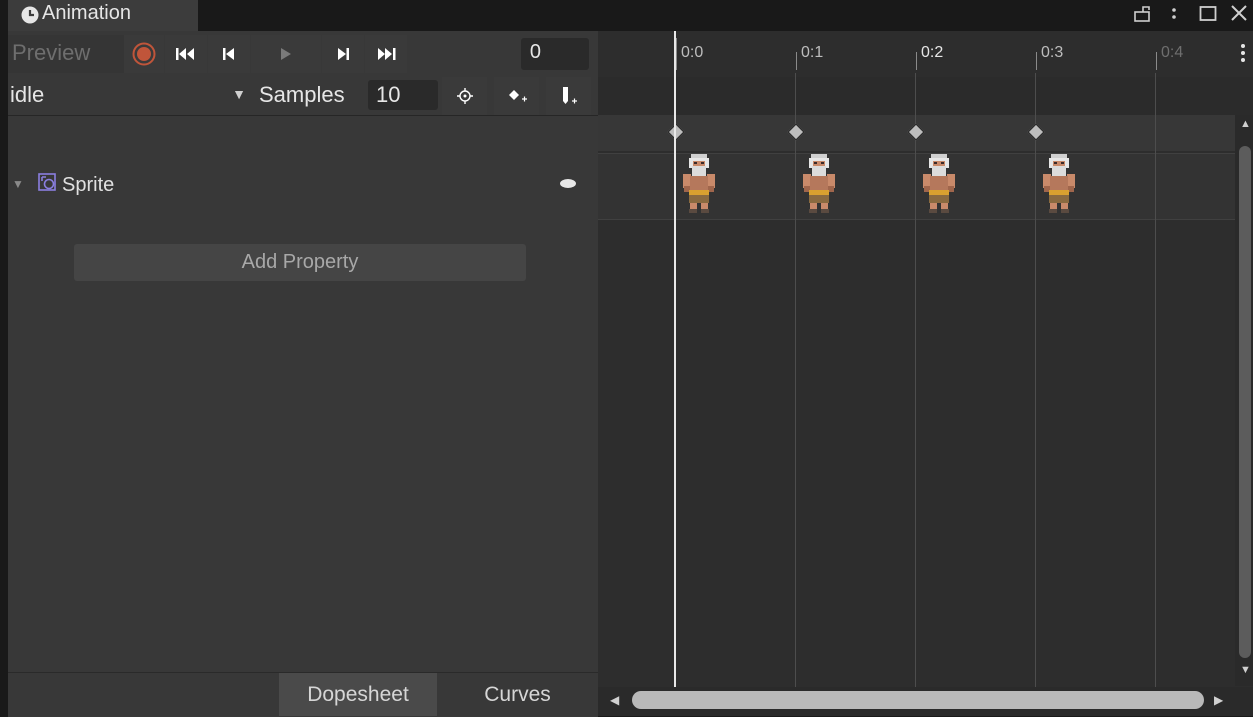 This screenshot has width=1253, height=717. I want to click on scroll-up-arrow-icon: ▲, so click(1245, 124).